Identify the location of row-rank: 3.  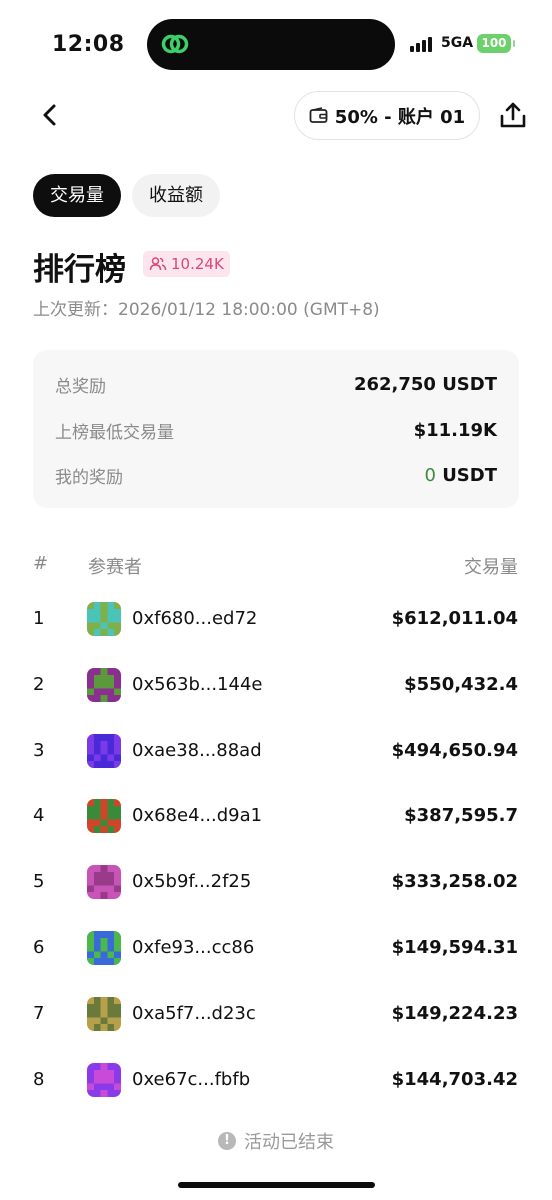
(39, 750).